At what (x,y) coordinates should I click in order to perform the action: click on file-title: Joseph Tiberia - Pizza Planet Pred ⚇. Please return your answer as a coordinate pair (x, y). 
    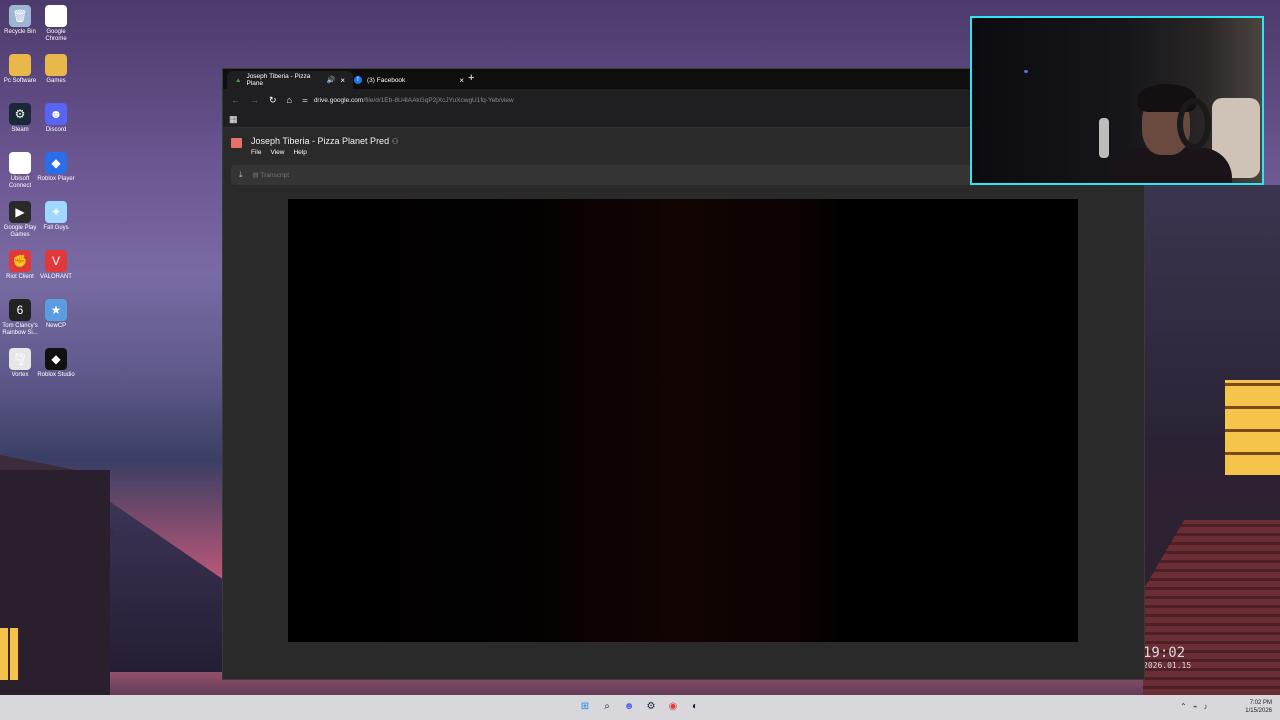
    Looking at the image, I should click on (325, 141).